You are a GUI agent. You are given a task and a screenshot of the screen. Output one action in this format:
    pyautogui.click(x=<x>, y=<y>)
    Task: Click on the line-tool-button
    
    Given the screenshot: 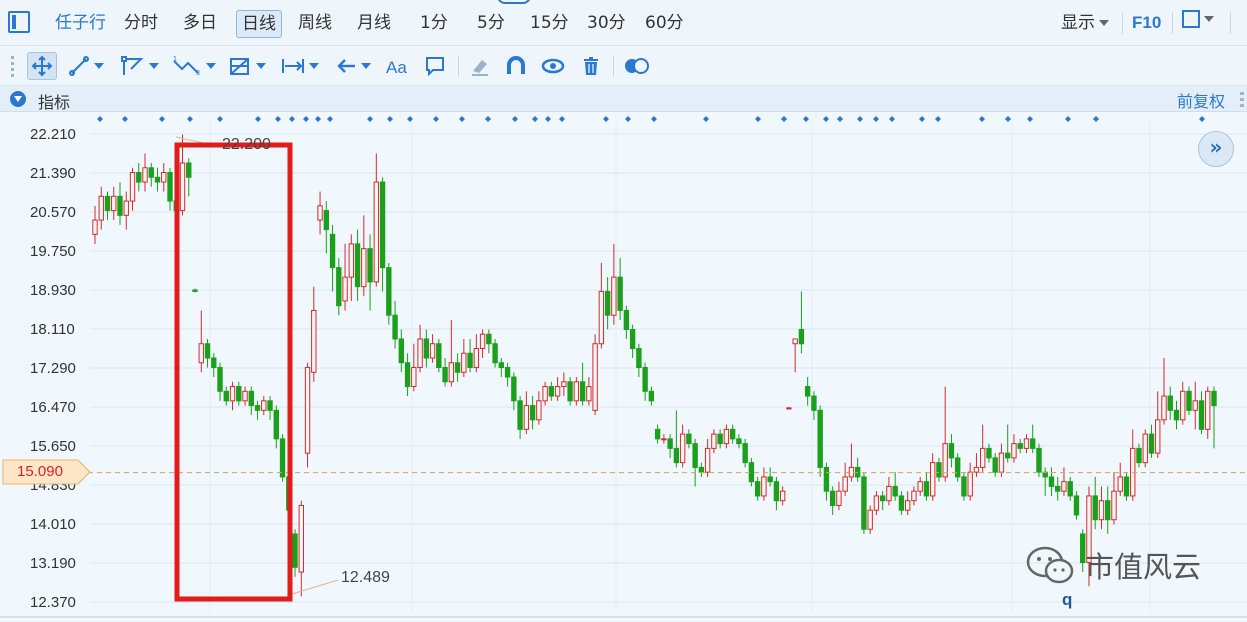 What is the action you would take?
    pyautogui.click(x=86, y=66)
    